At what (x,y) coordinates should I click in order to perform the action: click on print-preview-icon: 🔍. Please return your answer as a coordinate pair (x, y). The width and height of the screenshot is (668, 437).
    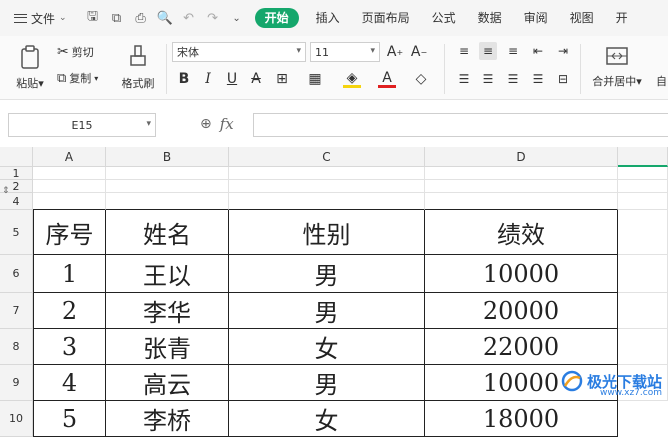
    Looking at the image, I should click on (164, 18).